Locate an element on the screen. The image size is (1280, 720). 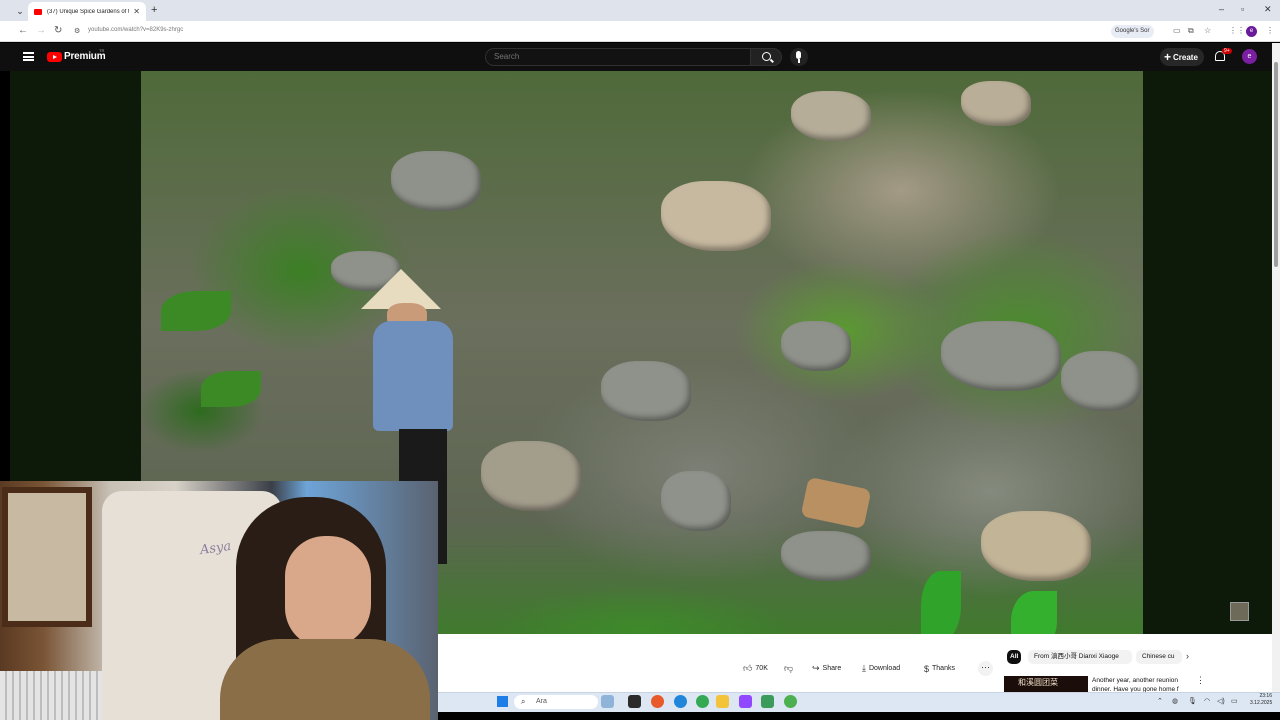
volume-icon: ◁) is located at coordinates (1221, 701).